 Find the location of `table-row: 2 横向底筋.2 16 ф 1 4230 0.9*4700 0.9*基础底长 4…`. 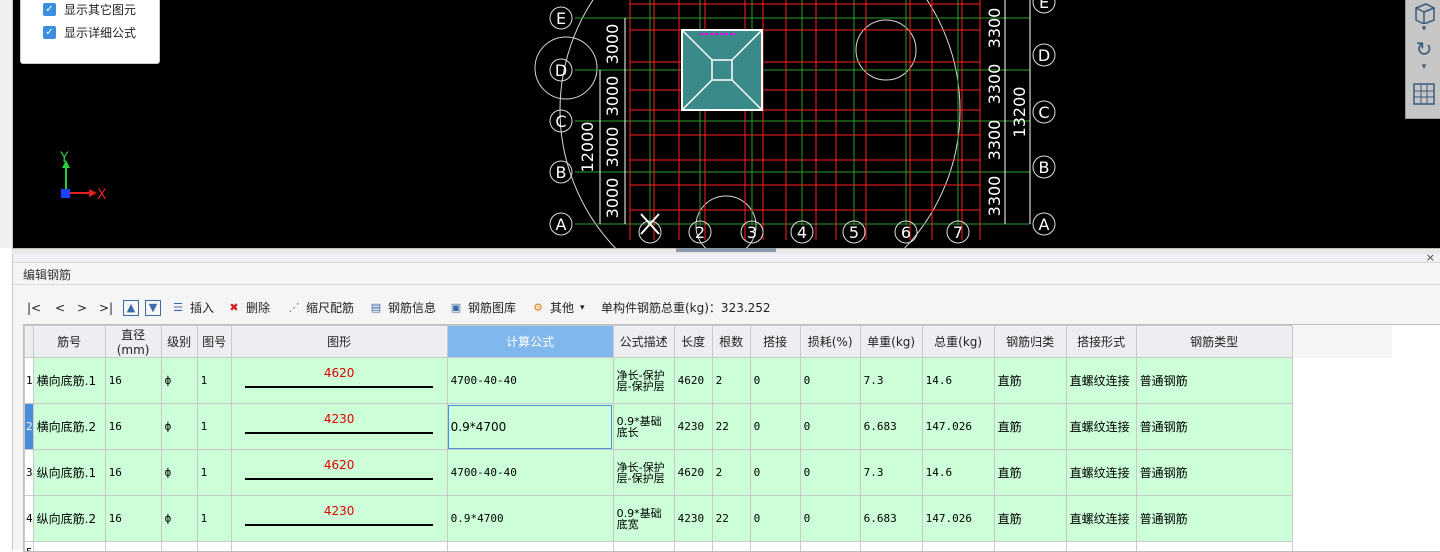

table-row: 2 横向底筋.2 16 ф 1 4230 0.9*4700 0.9*基础底长 4… is located at coordinates (709, 427).